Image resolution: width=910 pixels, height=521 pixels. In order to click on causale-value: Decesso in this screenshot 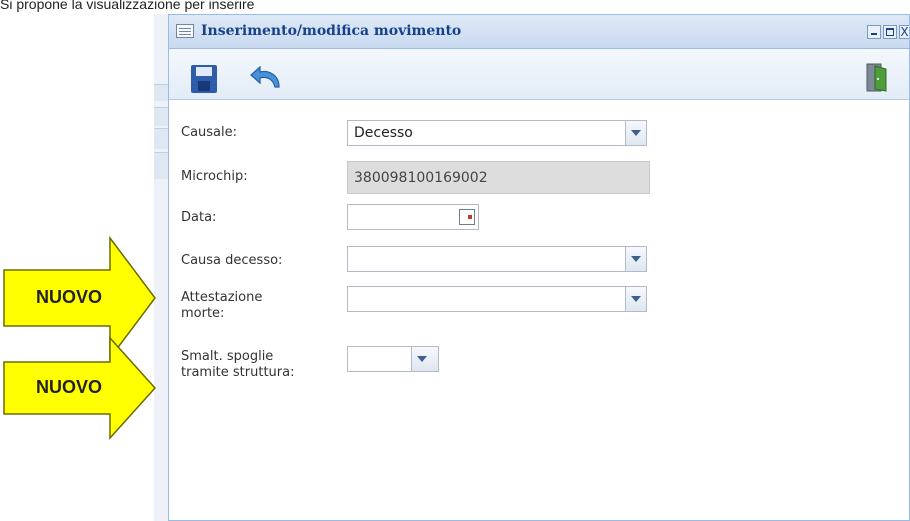, I will do `click(383, 133)`.